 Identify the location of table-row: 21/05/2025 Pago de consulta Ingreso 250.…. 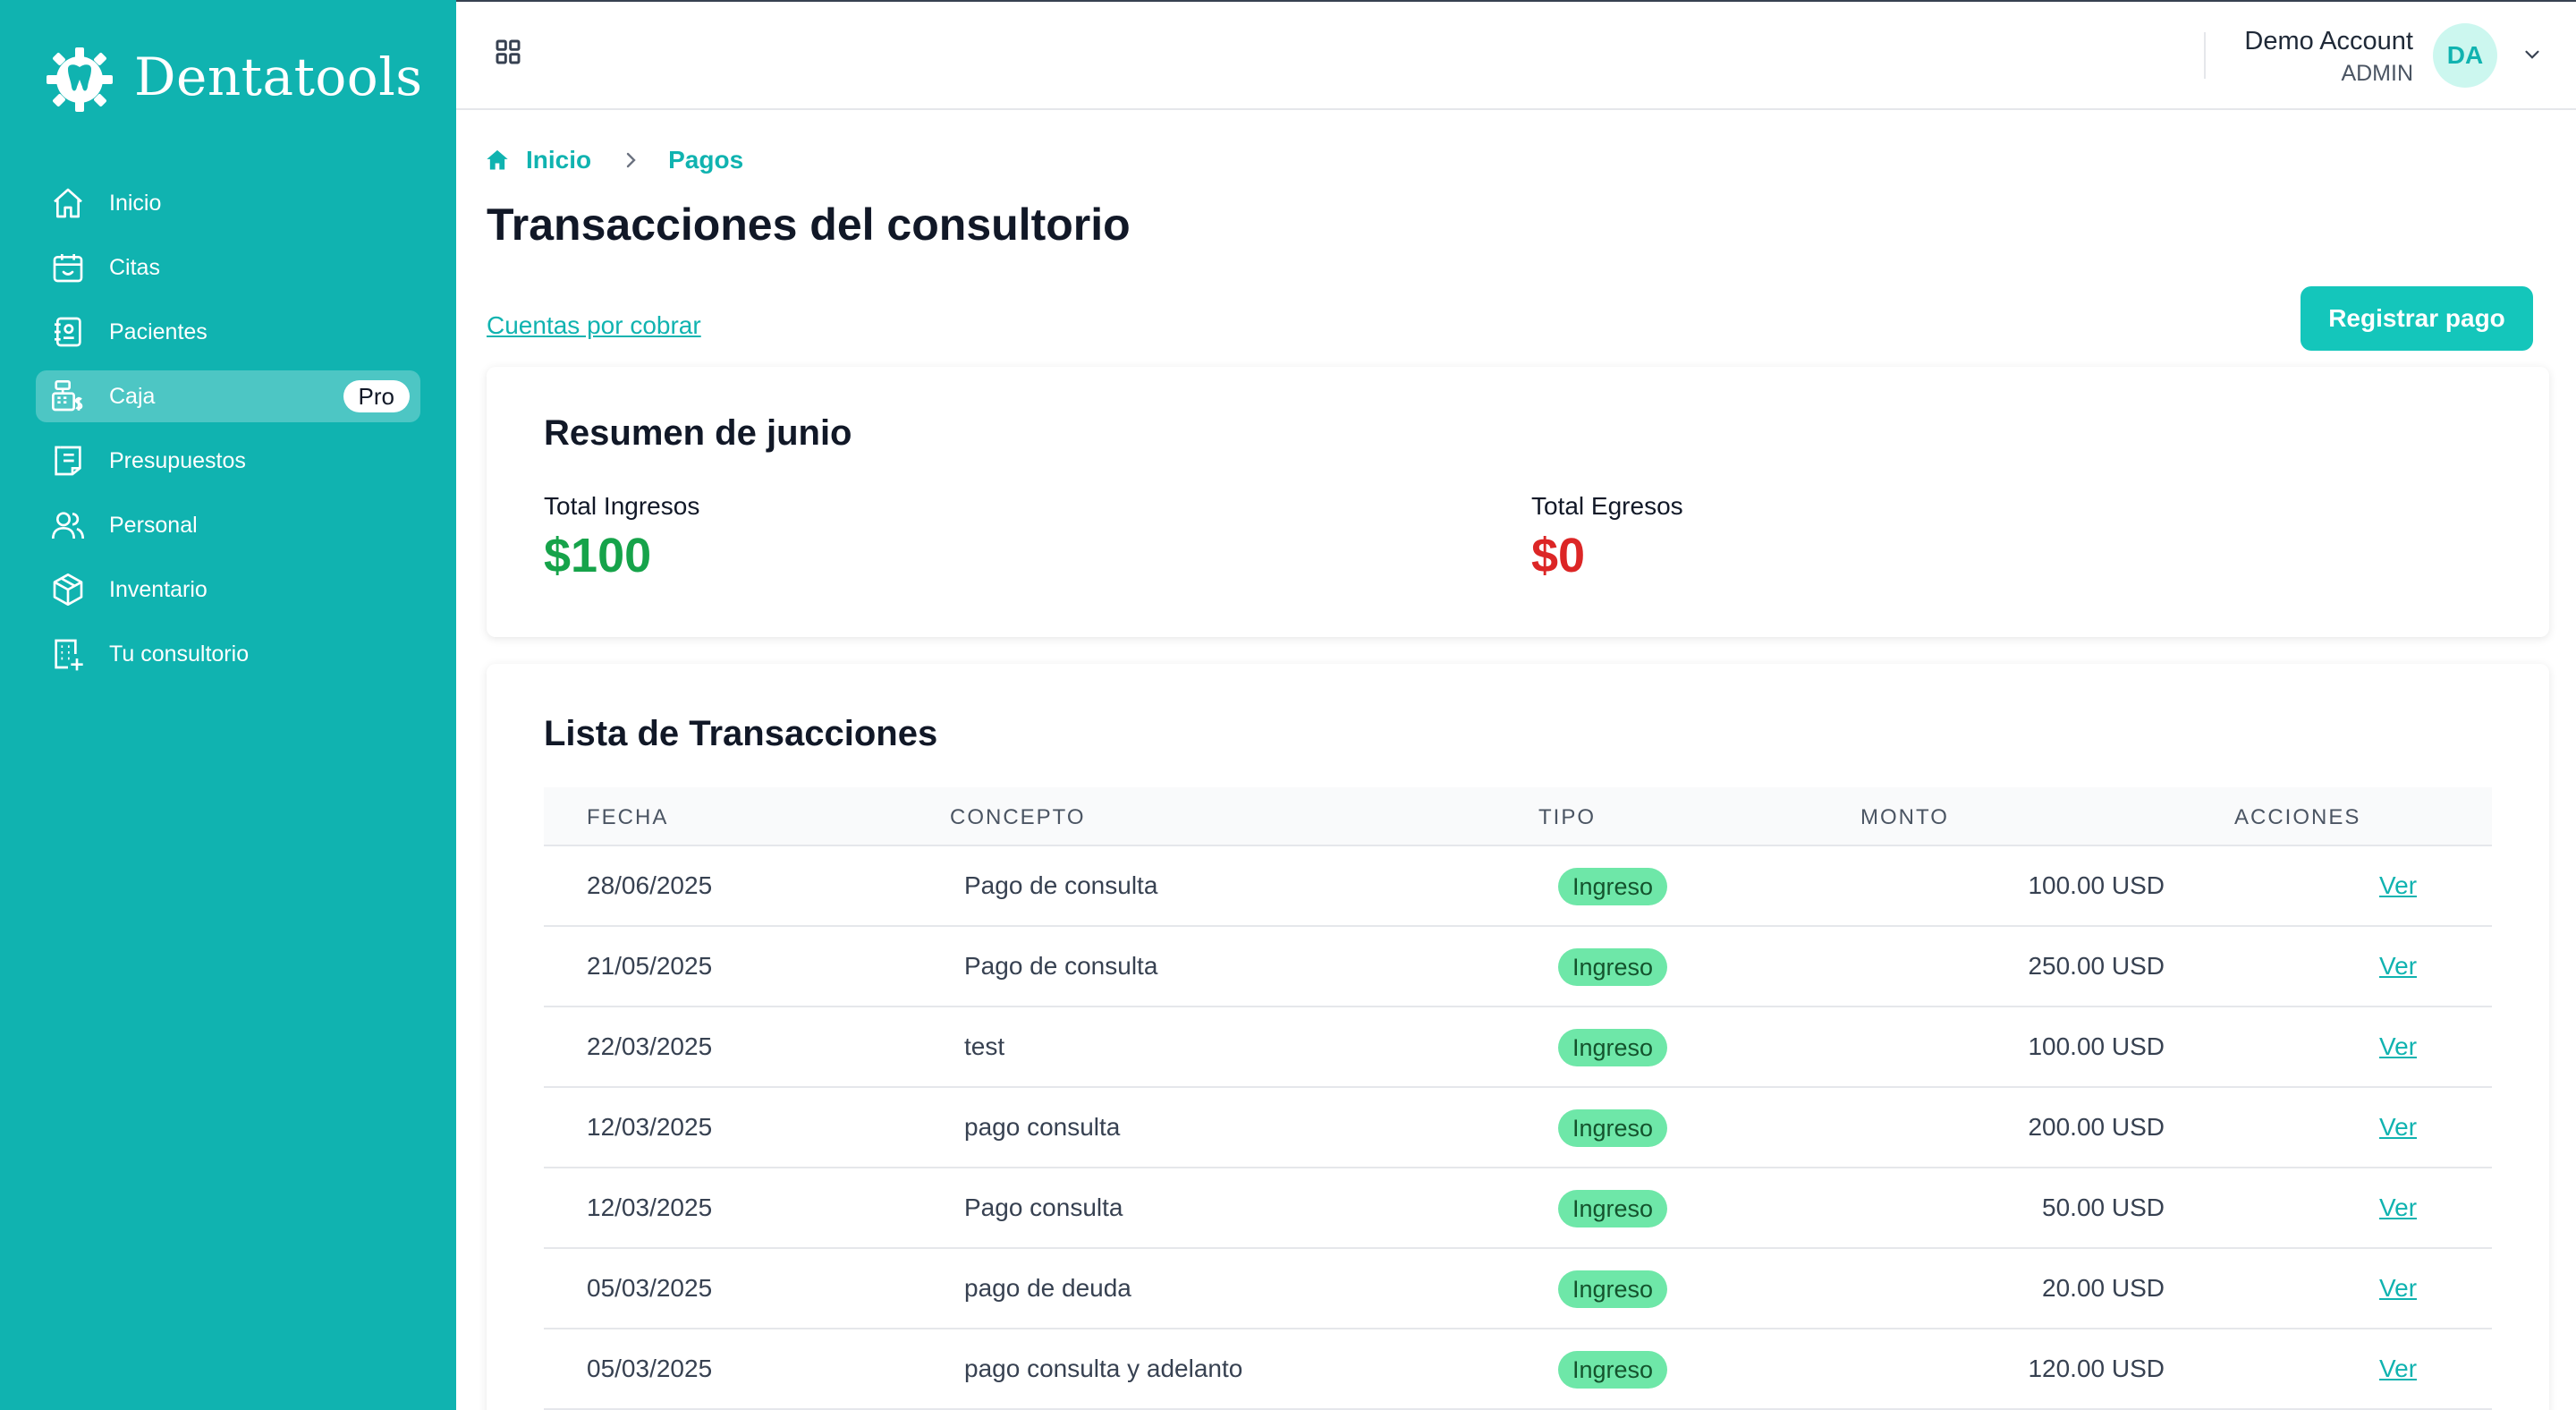
(1518, 967).